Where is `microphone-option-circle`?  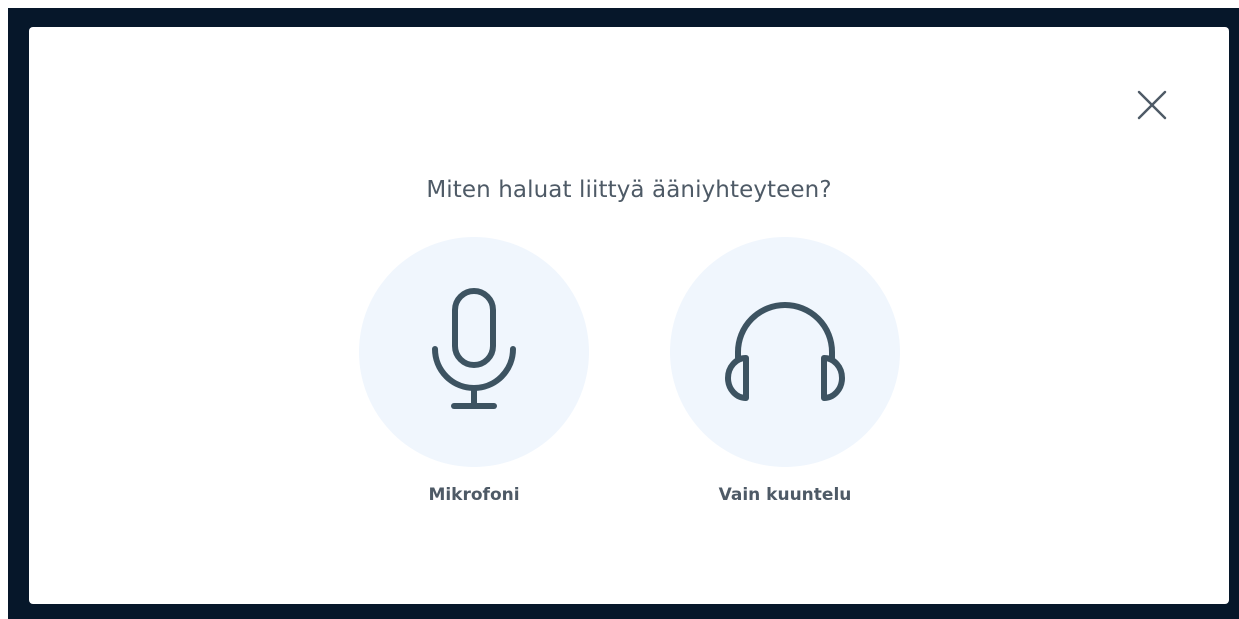
microphone-option-circle is located at coordinates (474, 352).